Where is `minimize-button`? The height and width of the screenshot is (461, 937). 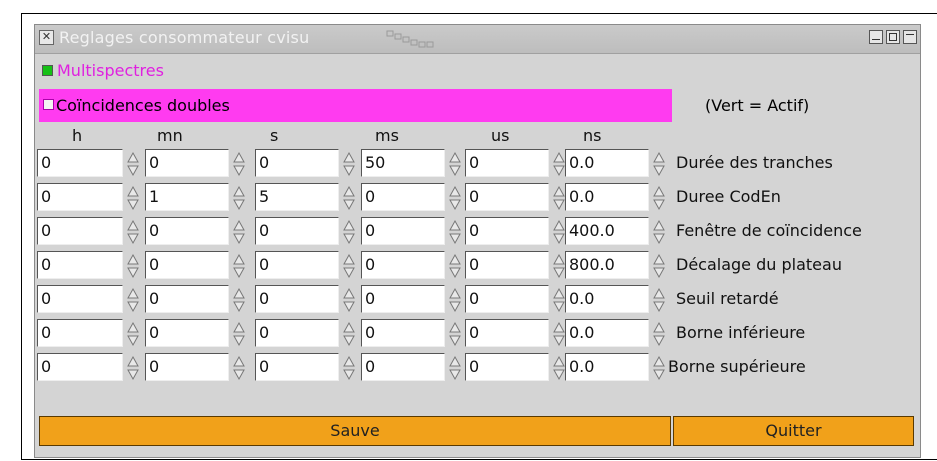 minimize-button is located at coordinates (876, 37).